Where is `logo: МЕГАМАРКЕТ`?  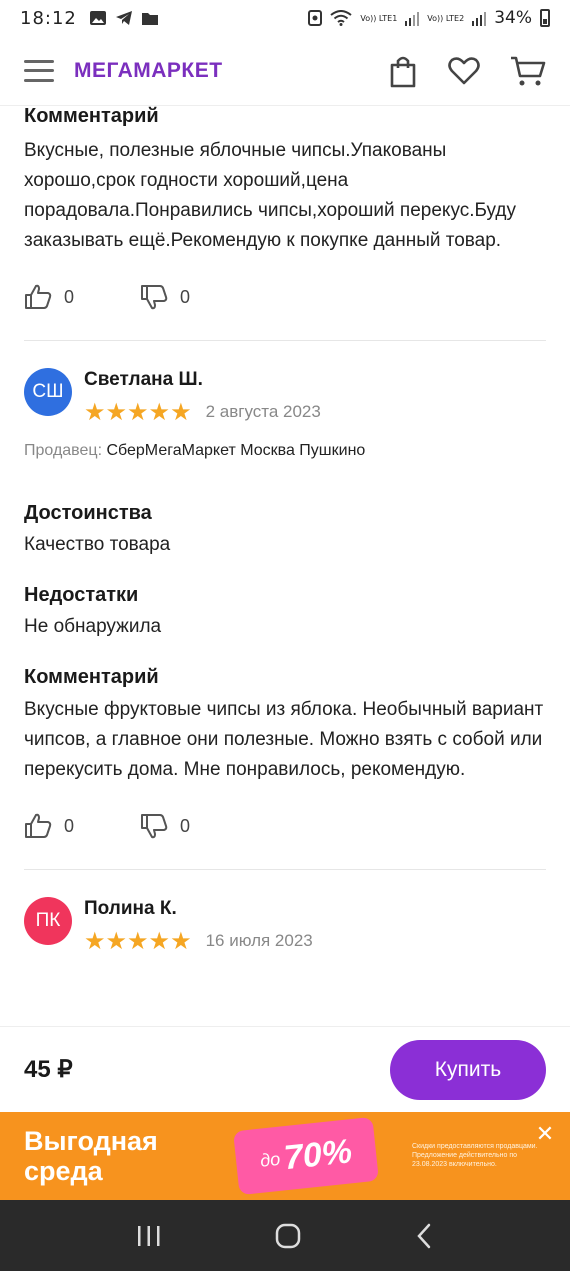 logo: МЕГАМАРКЕТ is located at coordinates (148, 71).